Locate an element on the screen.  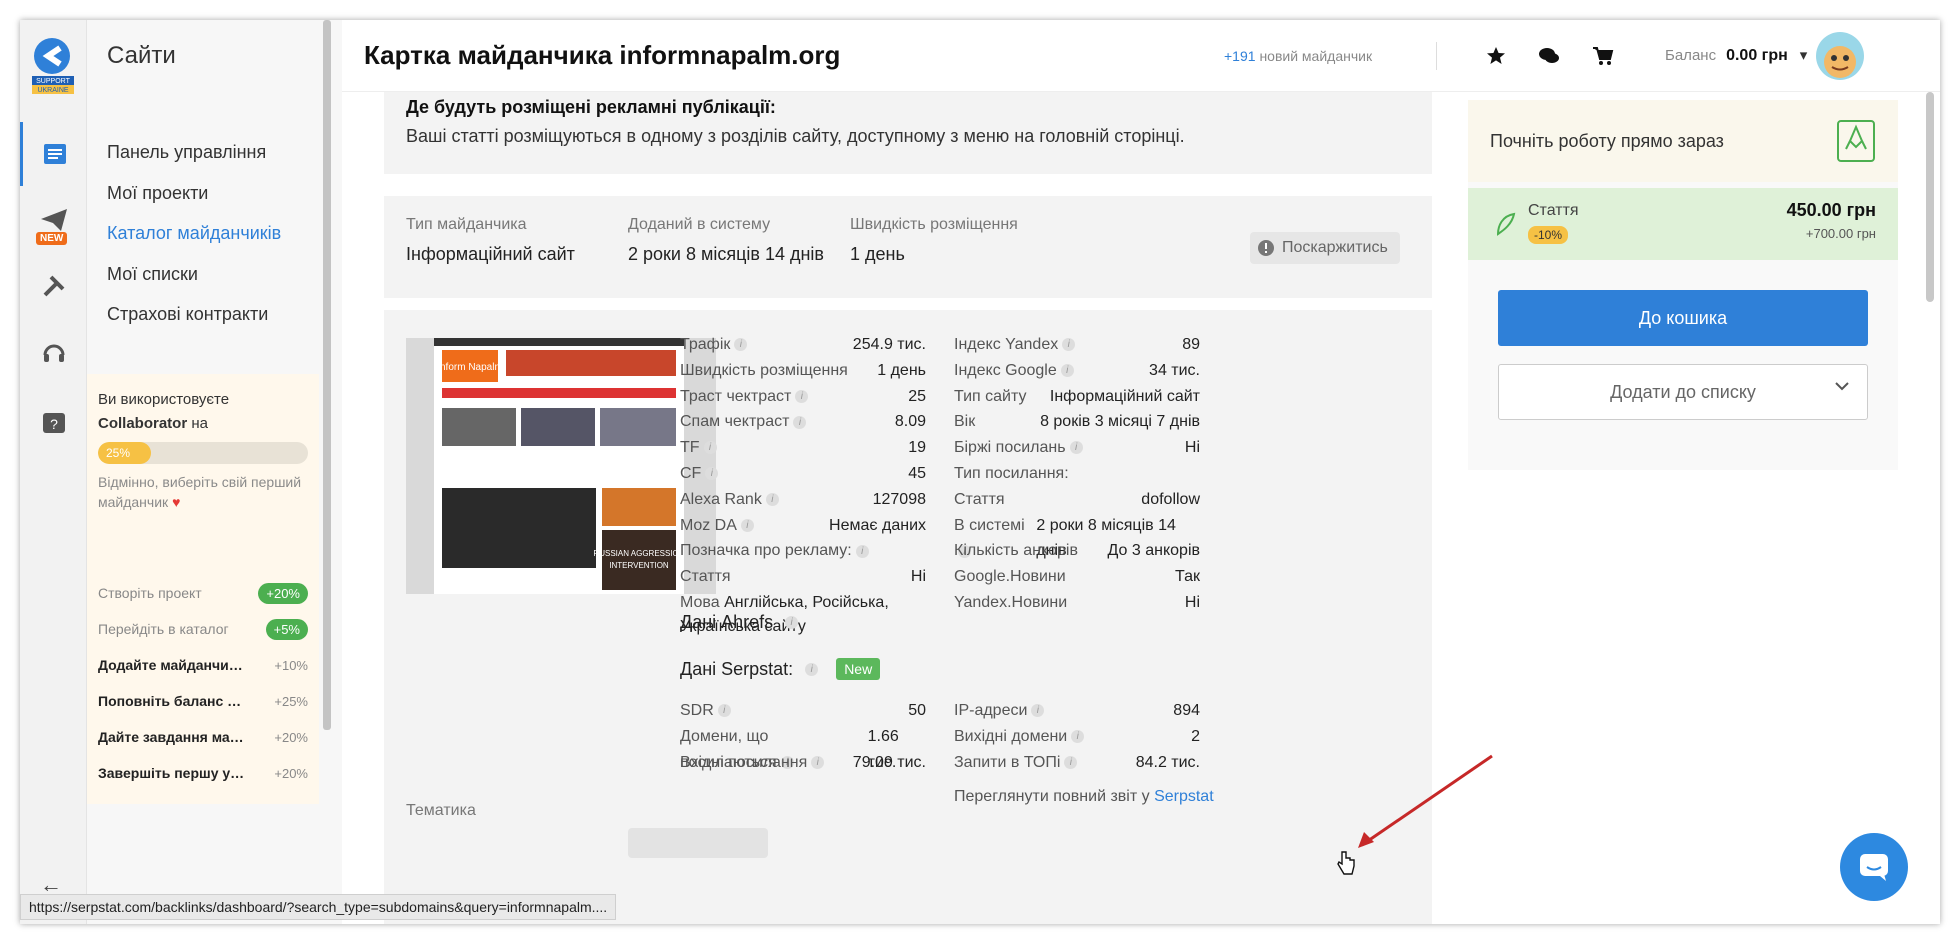
serpstat-label: Дані Serpstat: is located at coordinates (737, 668).